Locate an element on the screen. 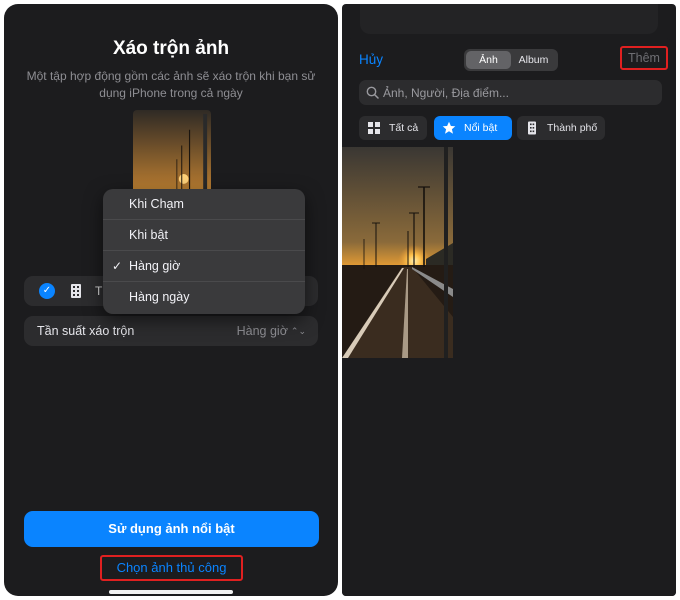 This screenshot has width=680, height=600. menu-item-daily: Hàng ngày is located at coordinates (204, 297).